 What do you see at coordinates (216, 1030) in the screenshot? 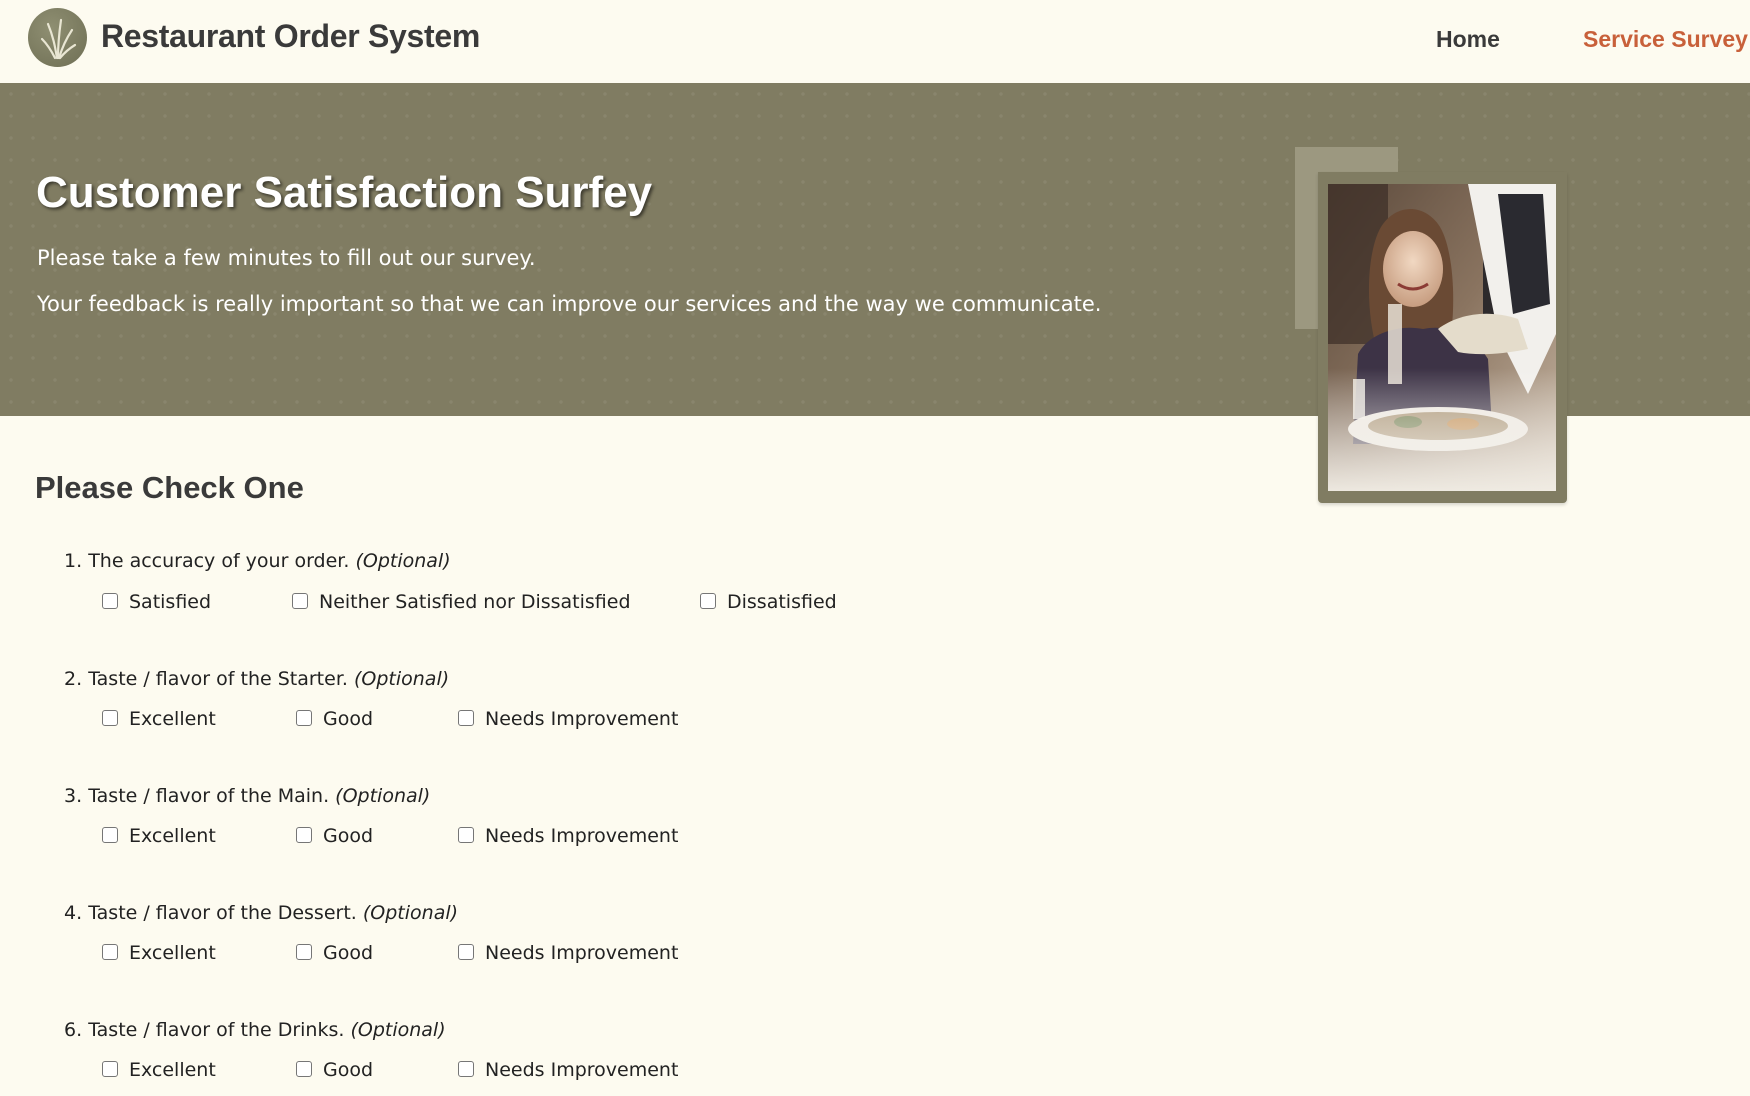
I see `question-text: Taste / flavor of the Drinks.` at bounding box center [216, 1030].